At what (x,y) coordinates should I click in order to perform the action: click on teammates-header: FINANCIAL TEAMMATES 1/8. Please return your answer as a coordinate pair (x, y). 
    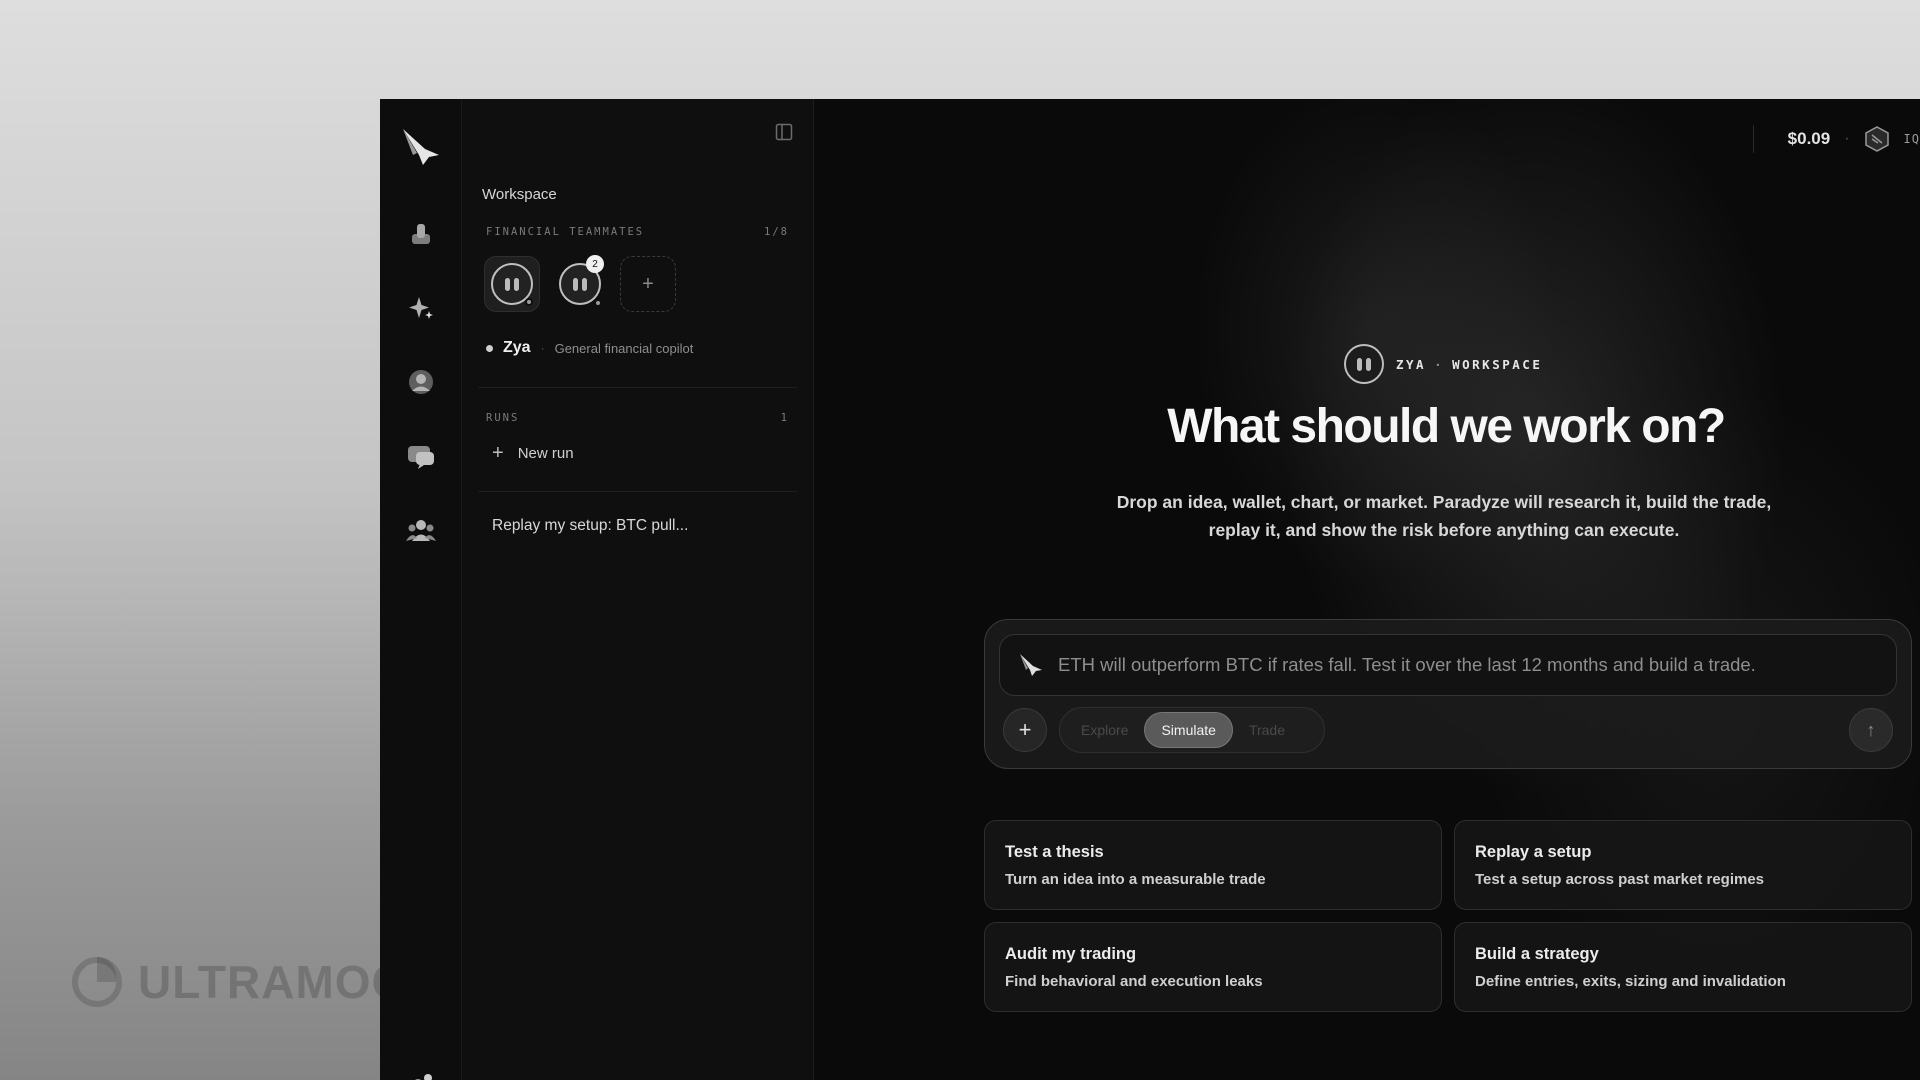
    Looking at the image, I should click on (637, 232).